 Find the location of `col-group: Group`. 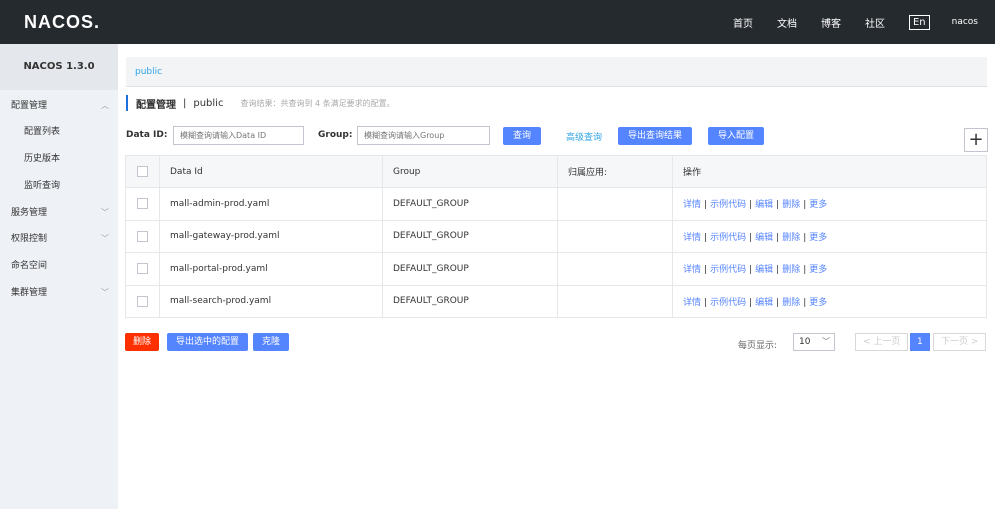

col-group: Group is located at coordinates (470, 171).